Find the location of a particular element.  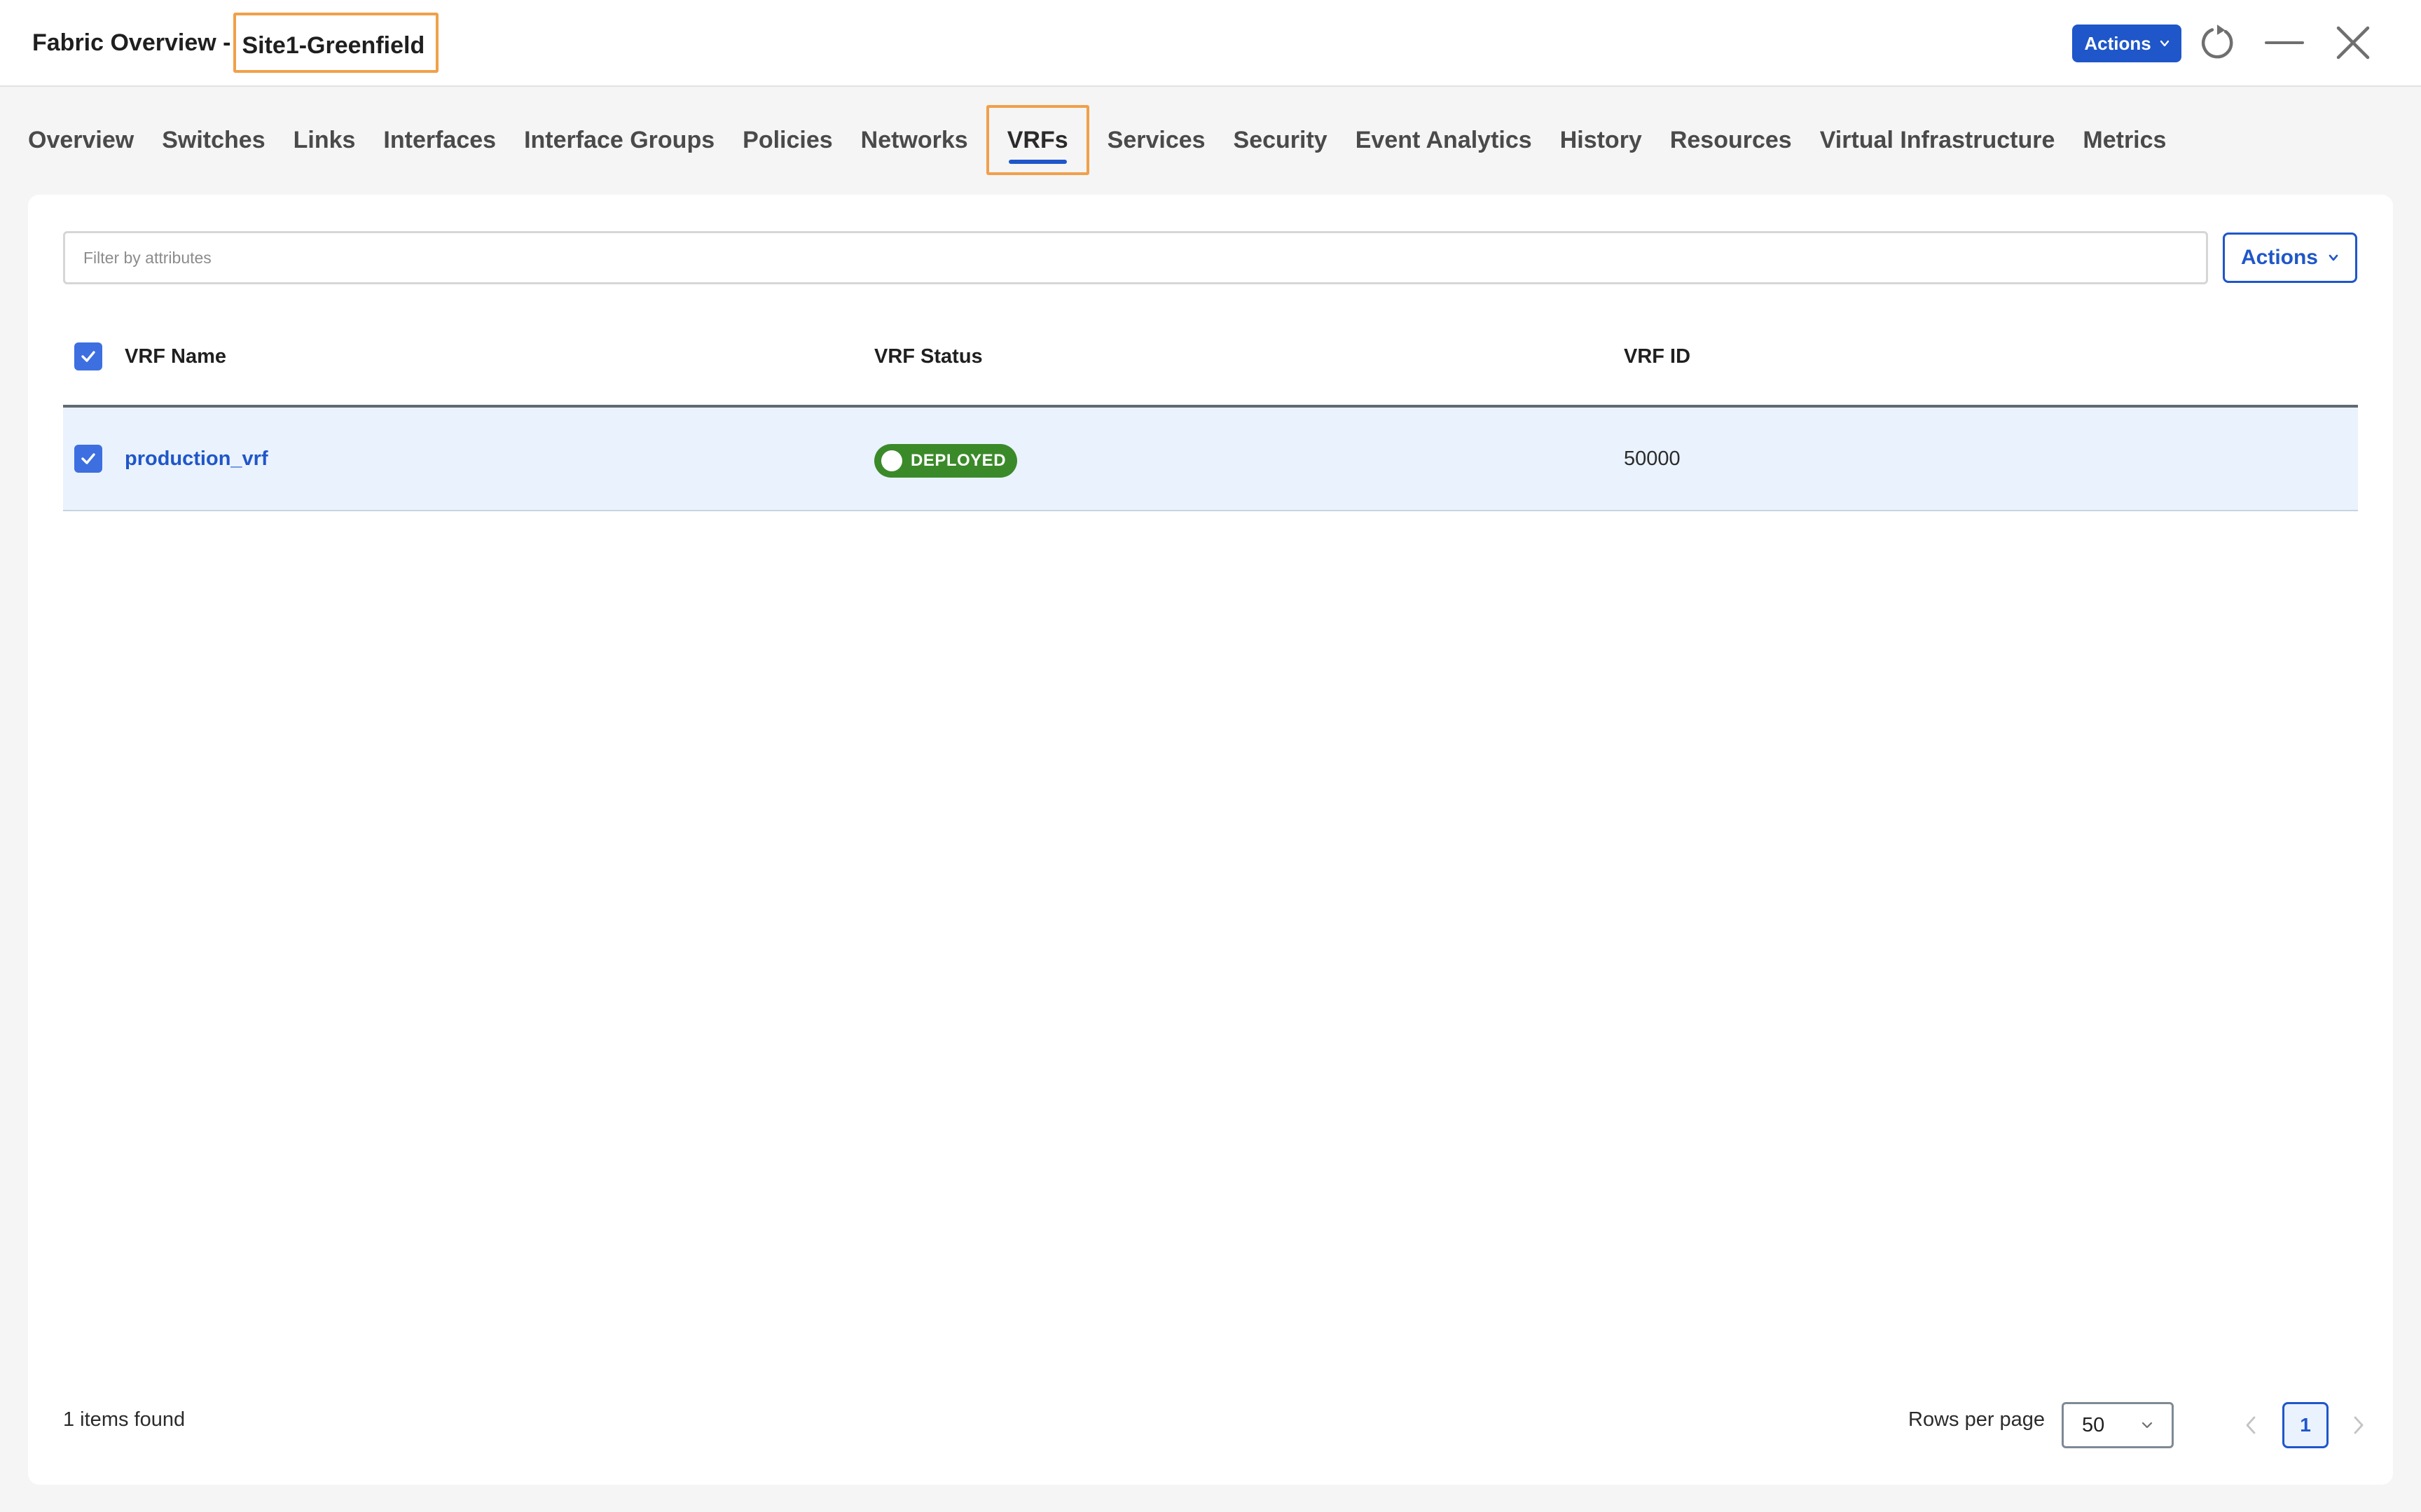

tab-links: Links is located at coordinates (325, 140).